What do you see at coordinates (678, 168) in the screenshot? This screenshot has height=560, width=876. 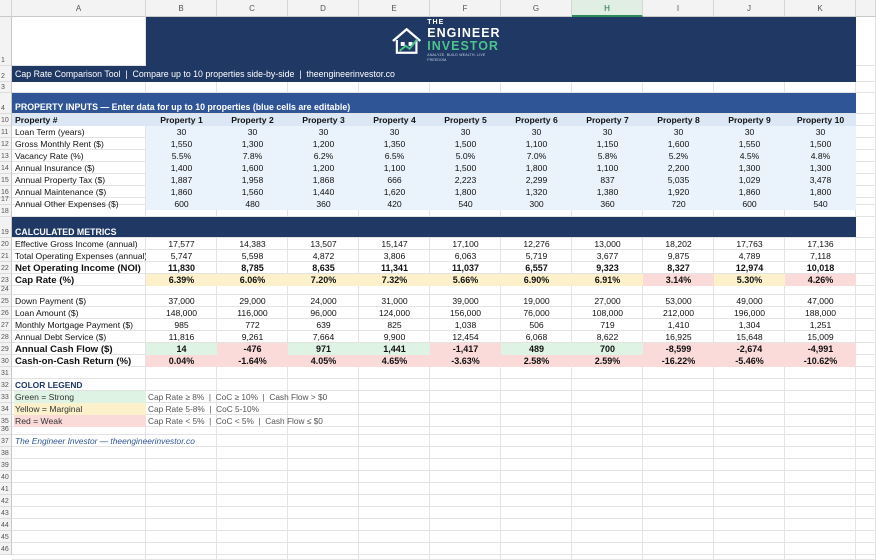 I see `input-cell: 2,200` at bounding box center [678, 168].